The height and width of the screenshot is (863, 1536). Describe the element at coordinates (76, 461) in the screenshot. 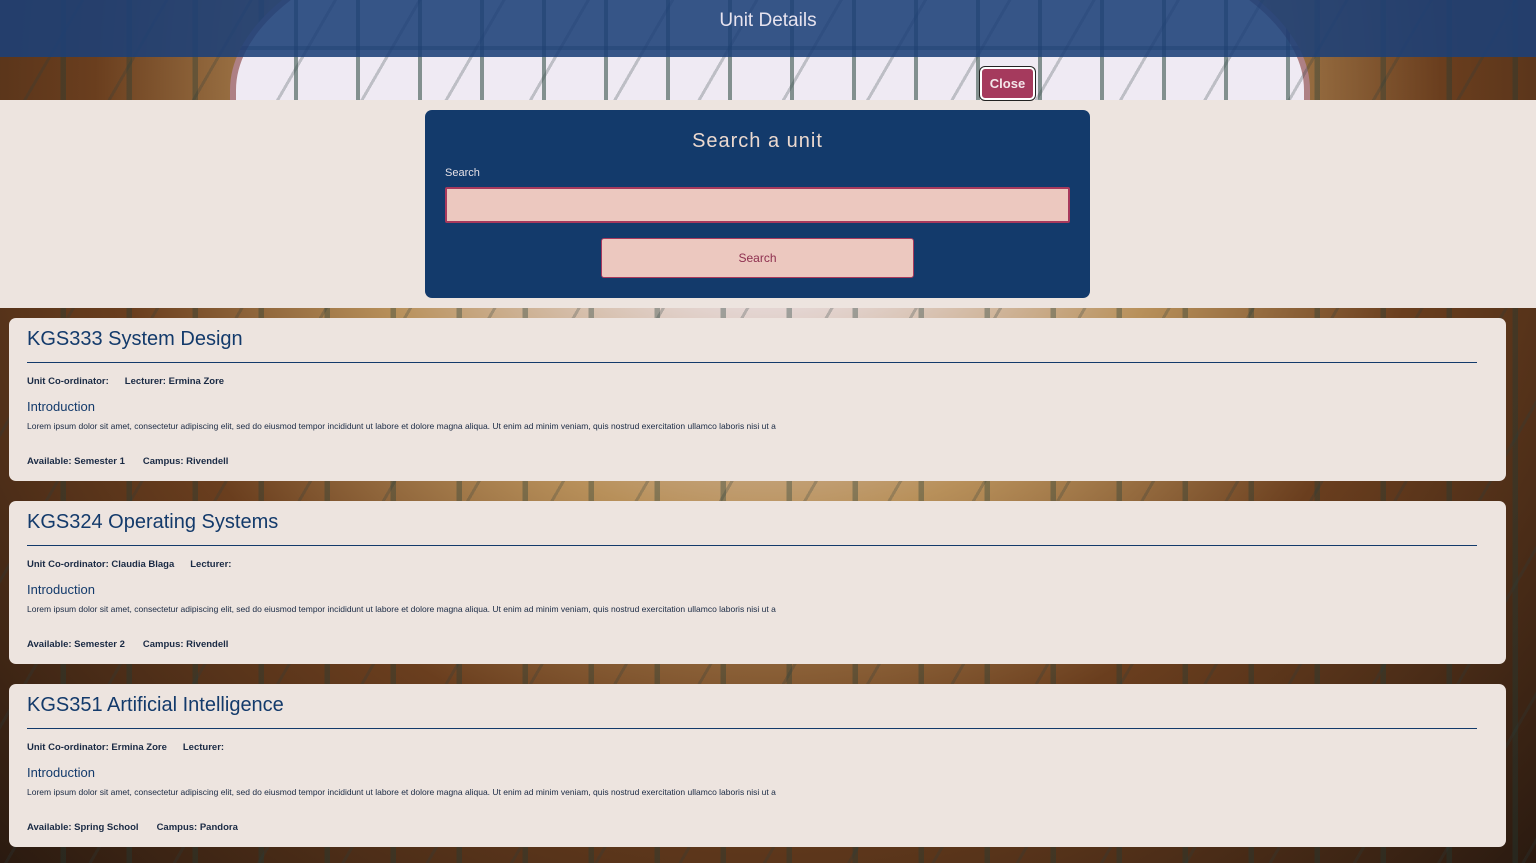

I see `unit-availability: Available: Semester 1` at that location.